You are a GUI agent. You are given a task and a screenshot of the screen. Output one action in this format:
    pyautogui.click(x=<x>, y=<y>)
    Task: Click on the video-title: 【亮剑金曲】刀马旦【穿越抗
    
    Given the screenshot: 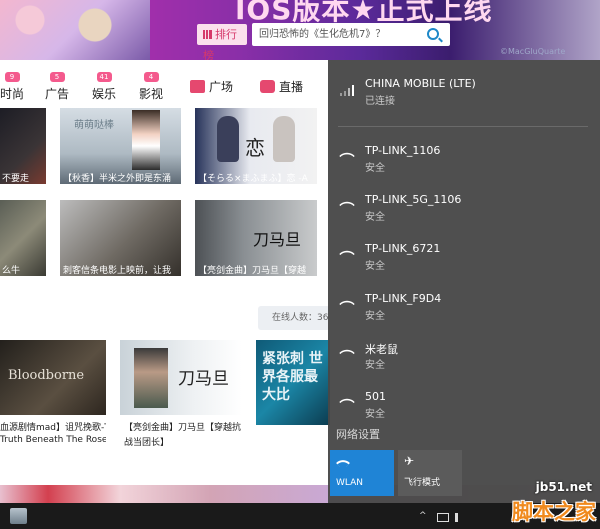 What is the action you would take?
    pyautogui.click(x=183, y=428)
    